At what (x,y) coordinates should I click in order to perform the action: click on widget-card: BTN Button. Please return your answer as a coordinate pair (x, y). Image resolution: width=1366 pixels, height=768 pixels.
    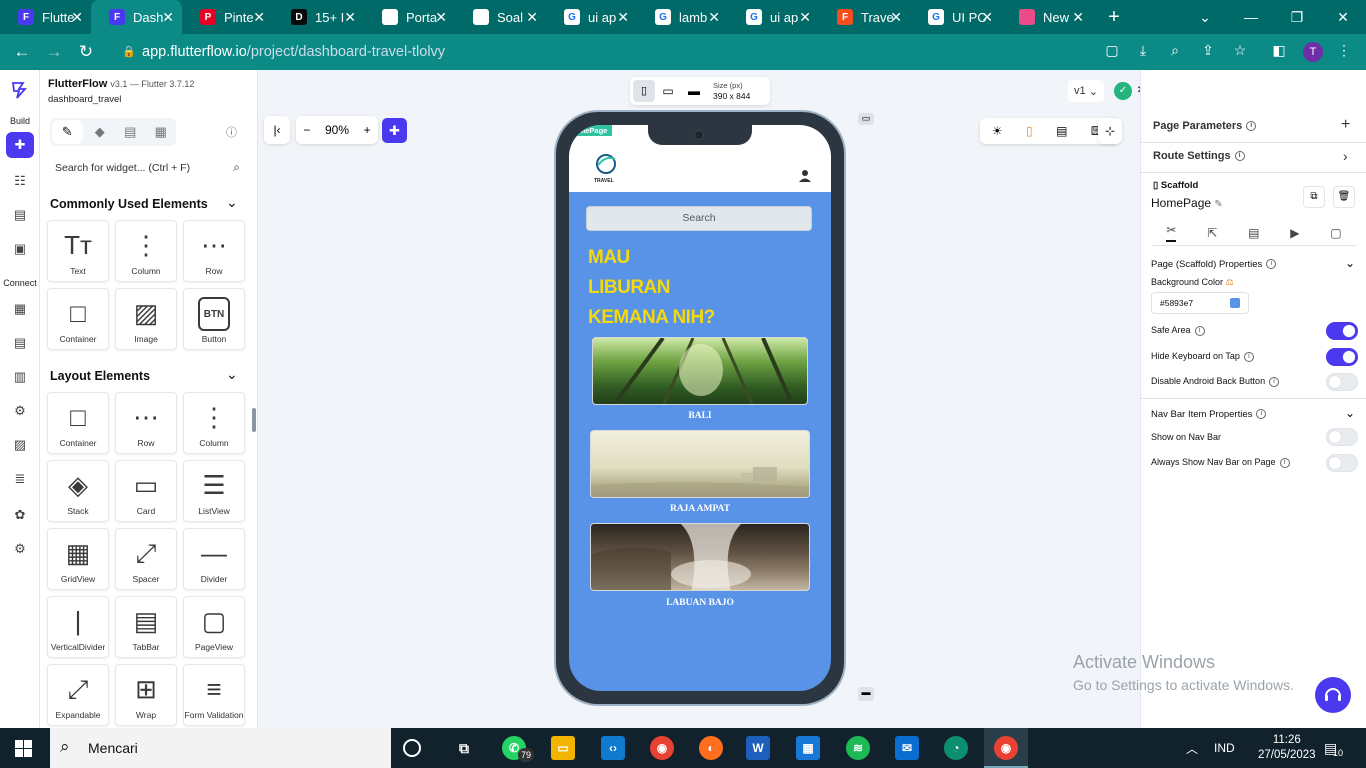
    Looking at the image, I should click on (214, 319).